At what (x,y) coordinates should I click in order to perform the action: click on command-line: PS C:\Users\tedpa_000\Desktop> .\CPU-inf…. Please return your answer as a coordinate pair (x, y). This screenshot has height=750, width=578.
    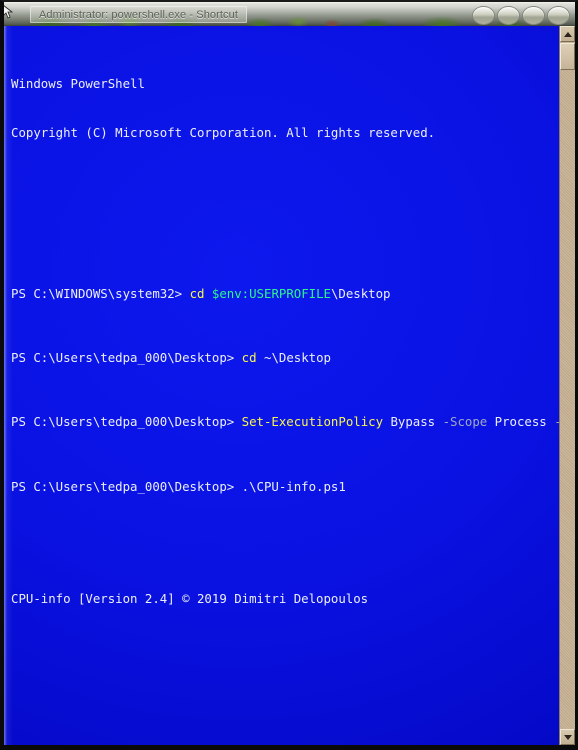
    Looking at the image, I should click on (178, 486).